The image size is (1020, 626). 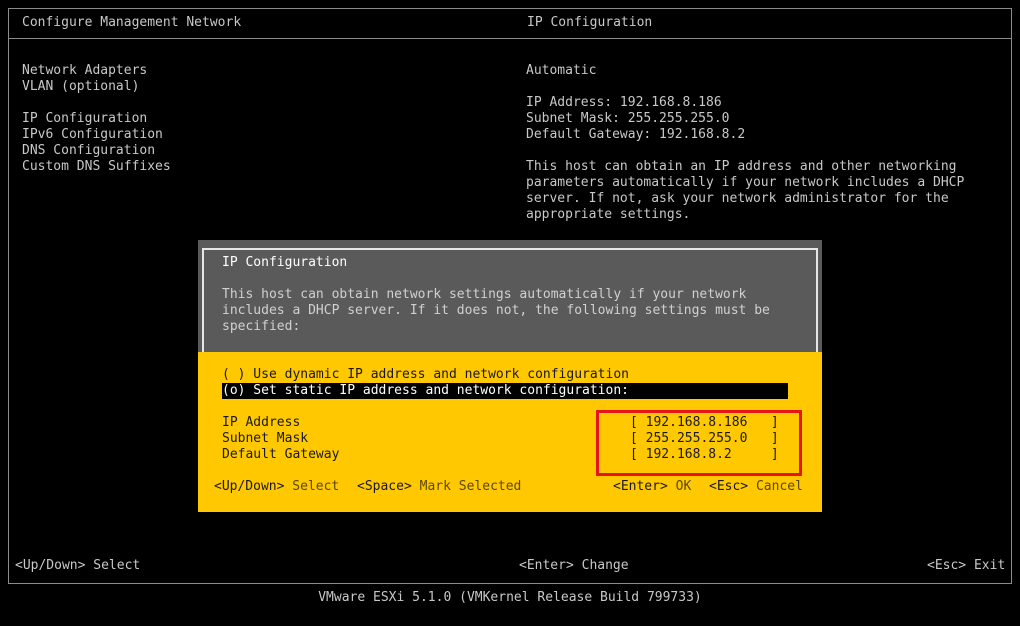 What do you see at coordinates (729, 486) in the screenshot?
I see `dialog-esc-key: <Esc>` at bounding box center [729, 486].